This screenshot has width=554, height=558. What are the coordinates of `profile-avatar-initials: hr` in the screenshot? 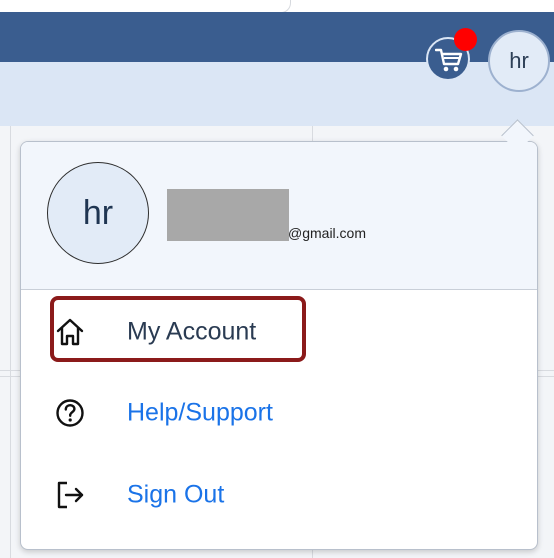 It's located at (98, 212).